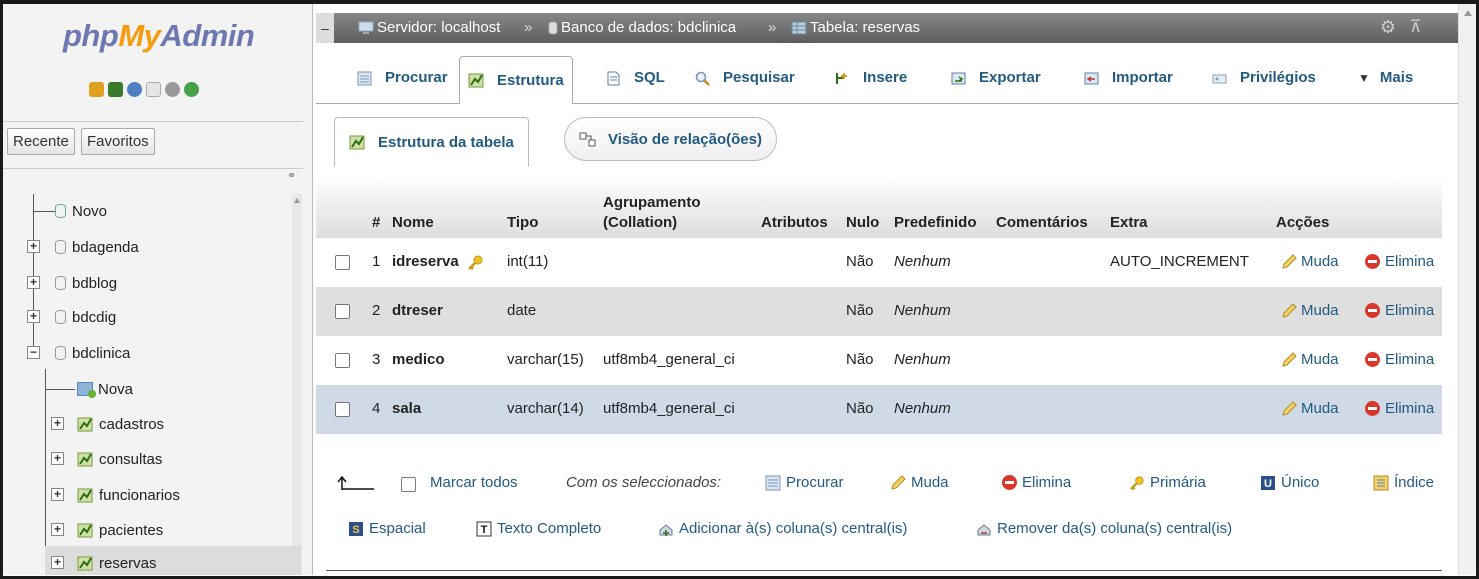 This screenshot has height=579, width=1479. What do you see at coordinates (670, 139) in the screenshot?
I see `subtab-relation-view: Visão de relação(ões)` at bounding box center [670, 139].